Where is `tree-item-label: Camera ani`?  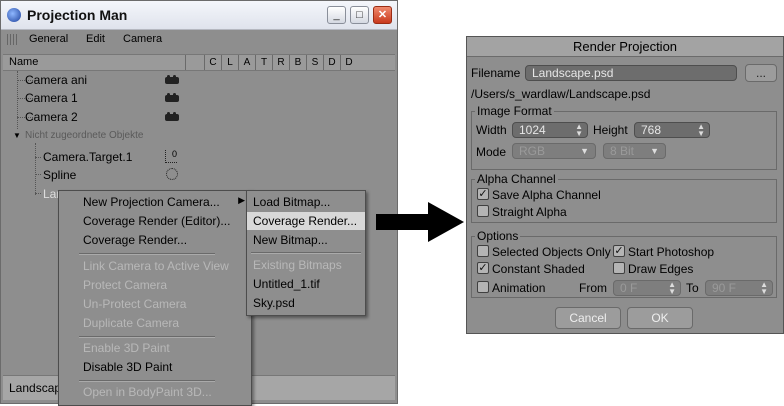
tree-item-label: Camera ani is located at coordinates (56, 80).